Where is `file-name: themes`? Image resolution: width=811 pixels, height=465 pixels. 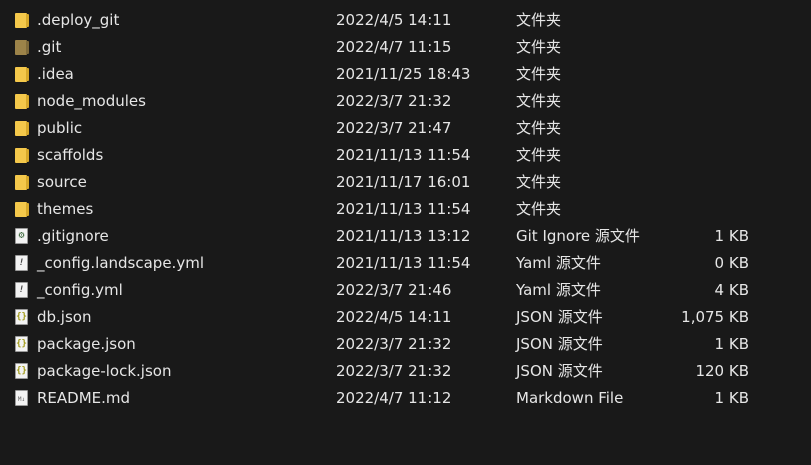
file-name: themes is located at coordinates (65, 209).